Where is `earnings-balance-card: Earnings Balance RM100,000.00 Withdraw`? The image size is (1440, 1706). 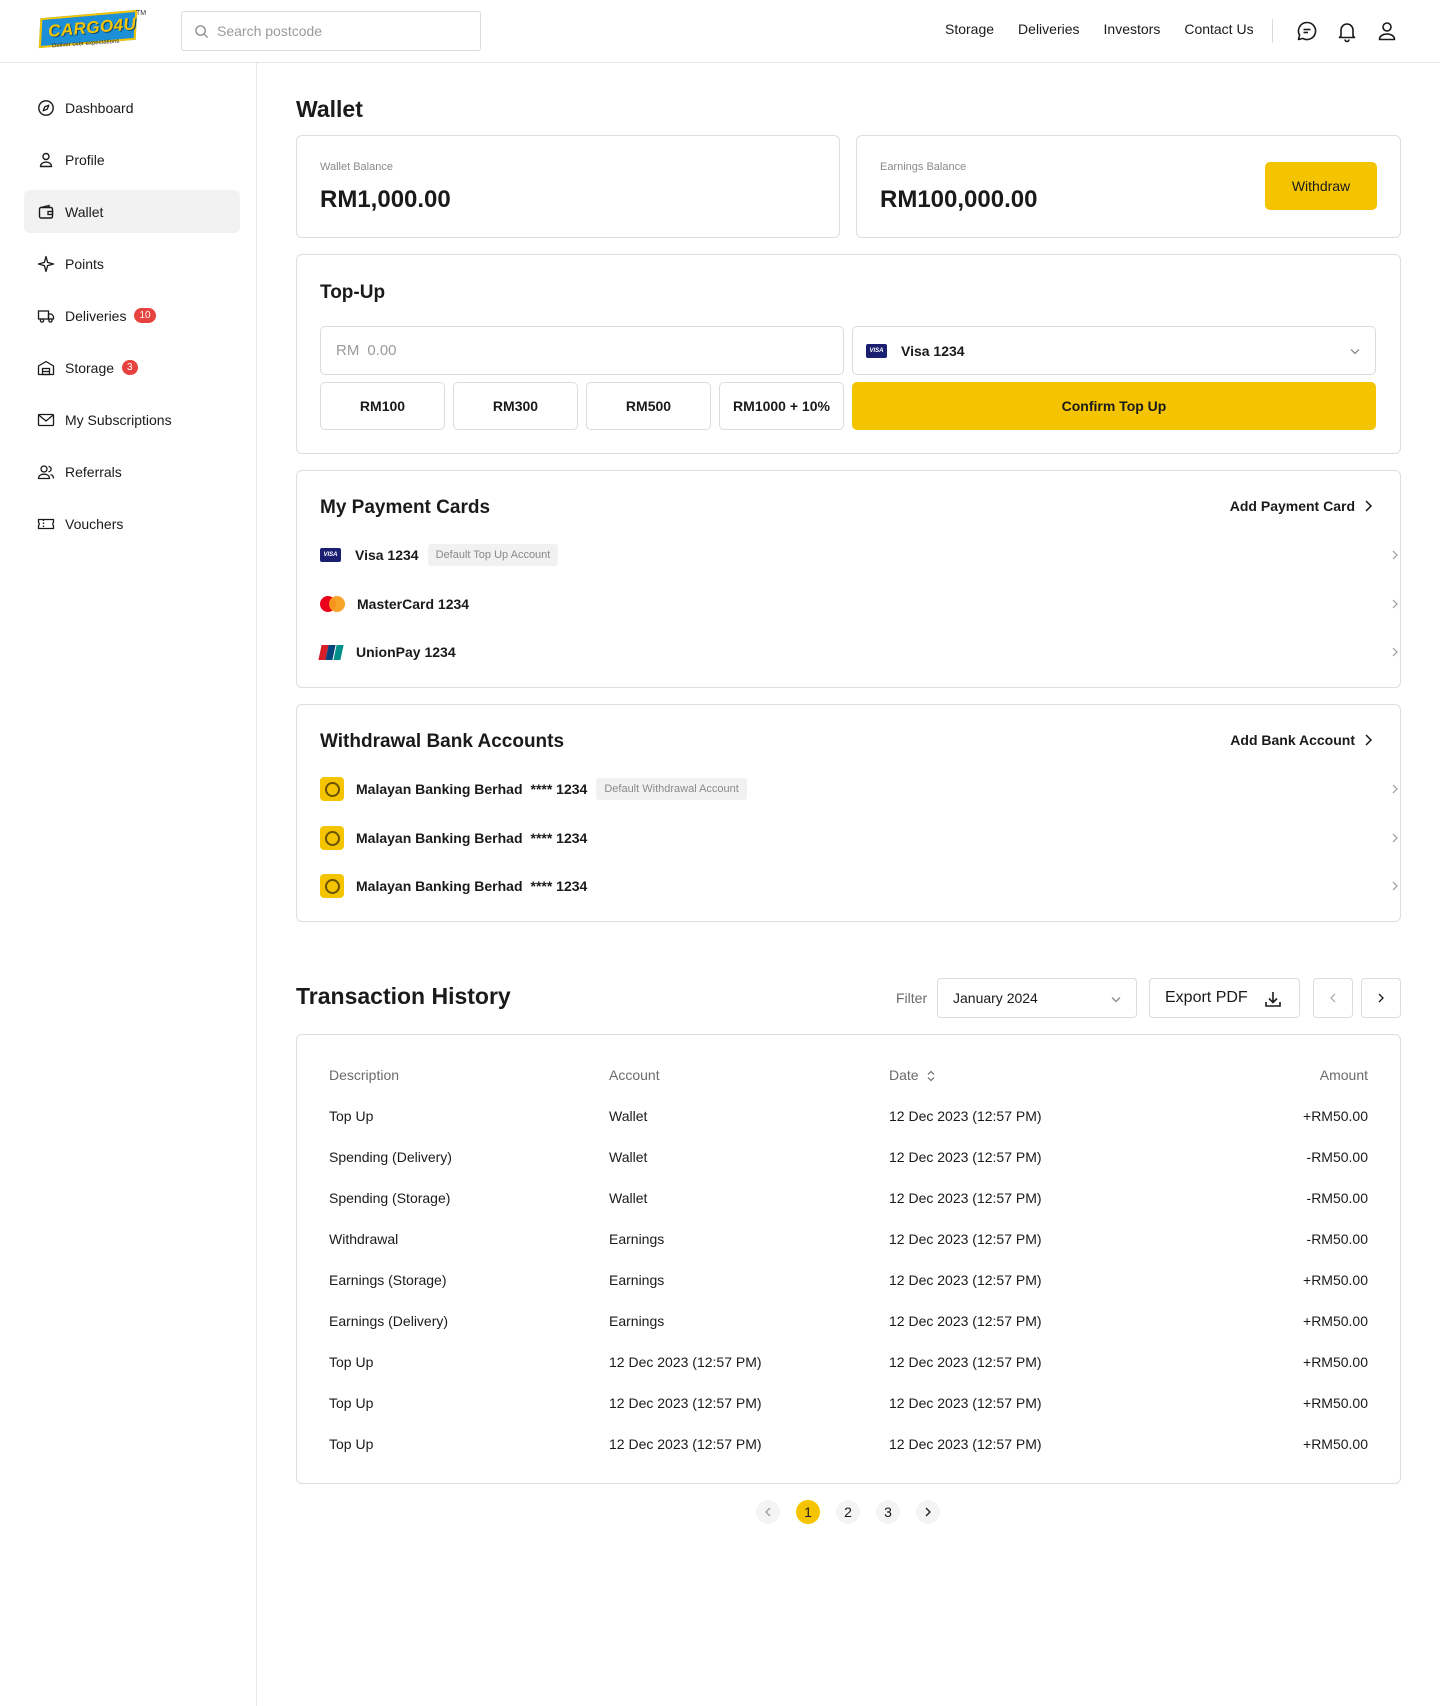
earnings-balance-card: Earnings Balance RM100,000.00 Withdraw is located at coordinates (1128, 186).